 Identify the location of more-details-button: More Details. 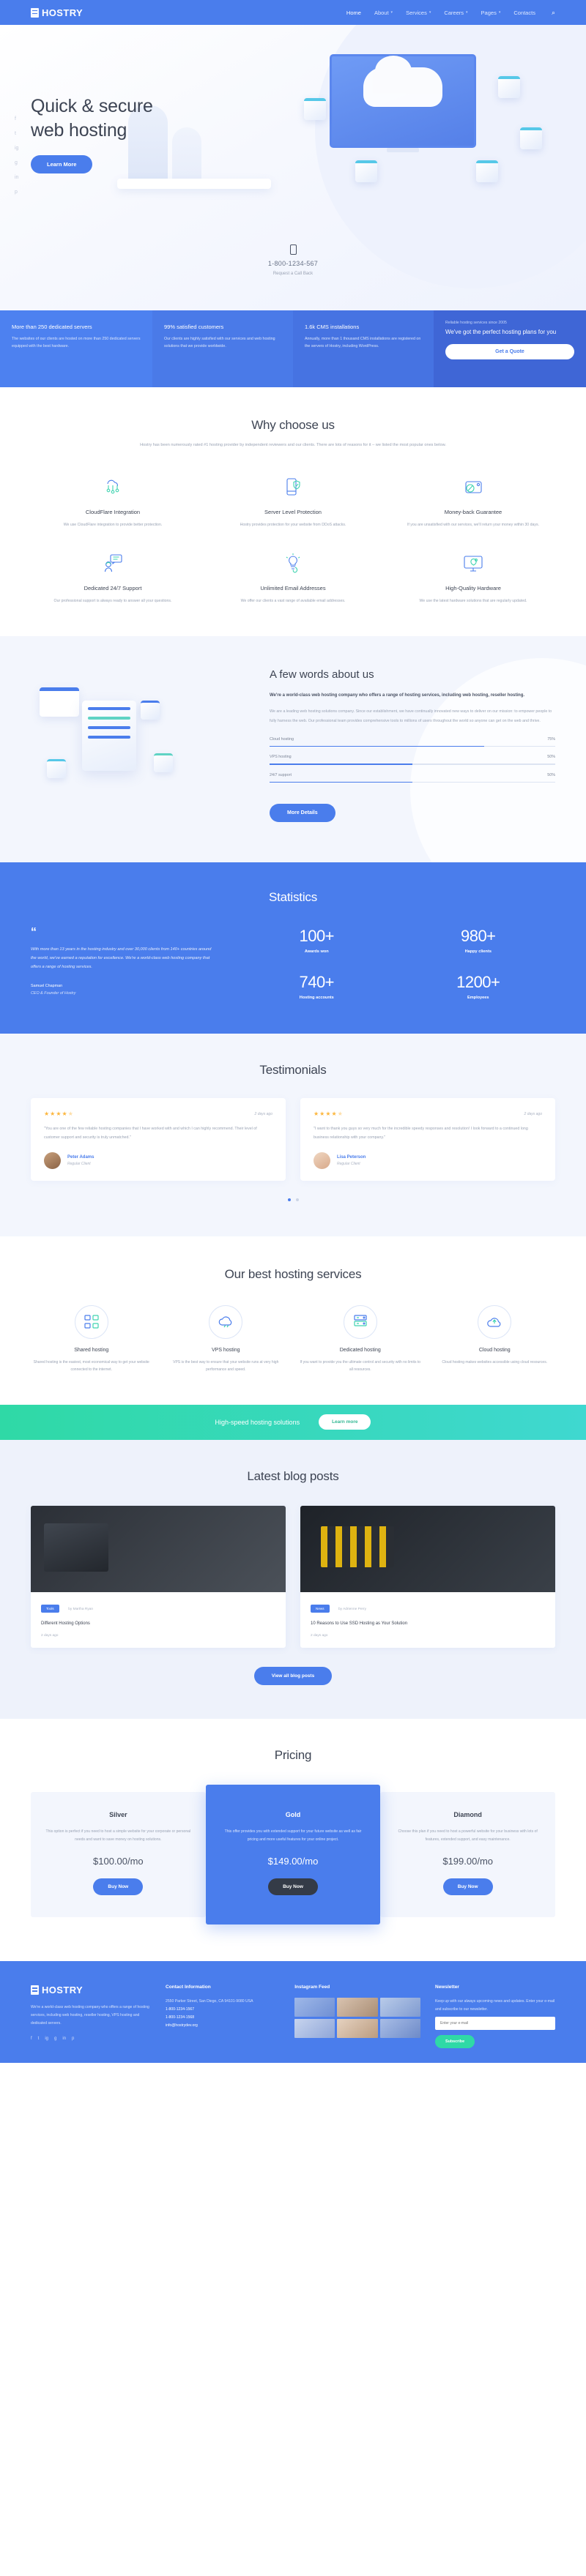
(303, 813).